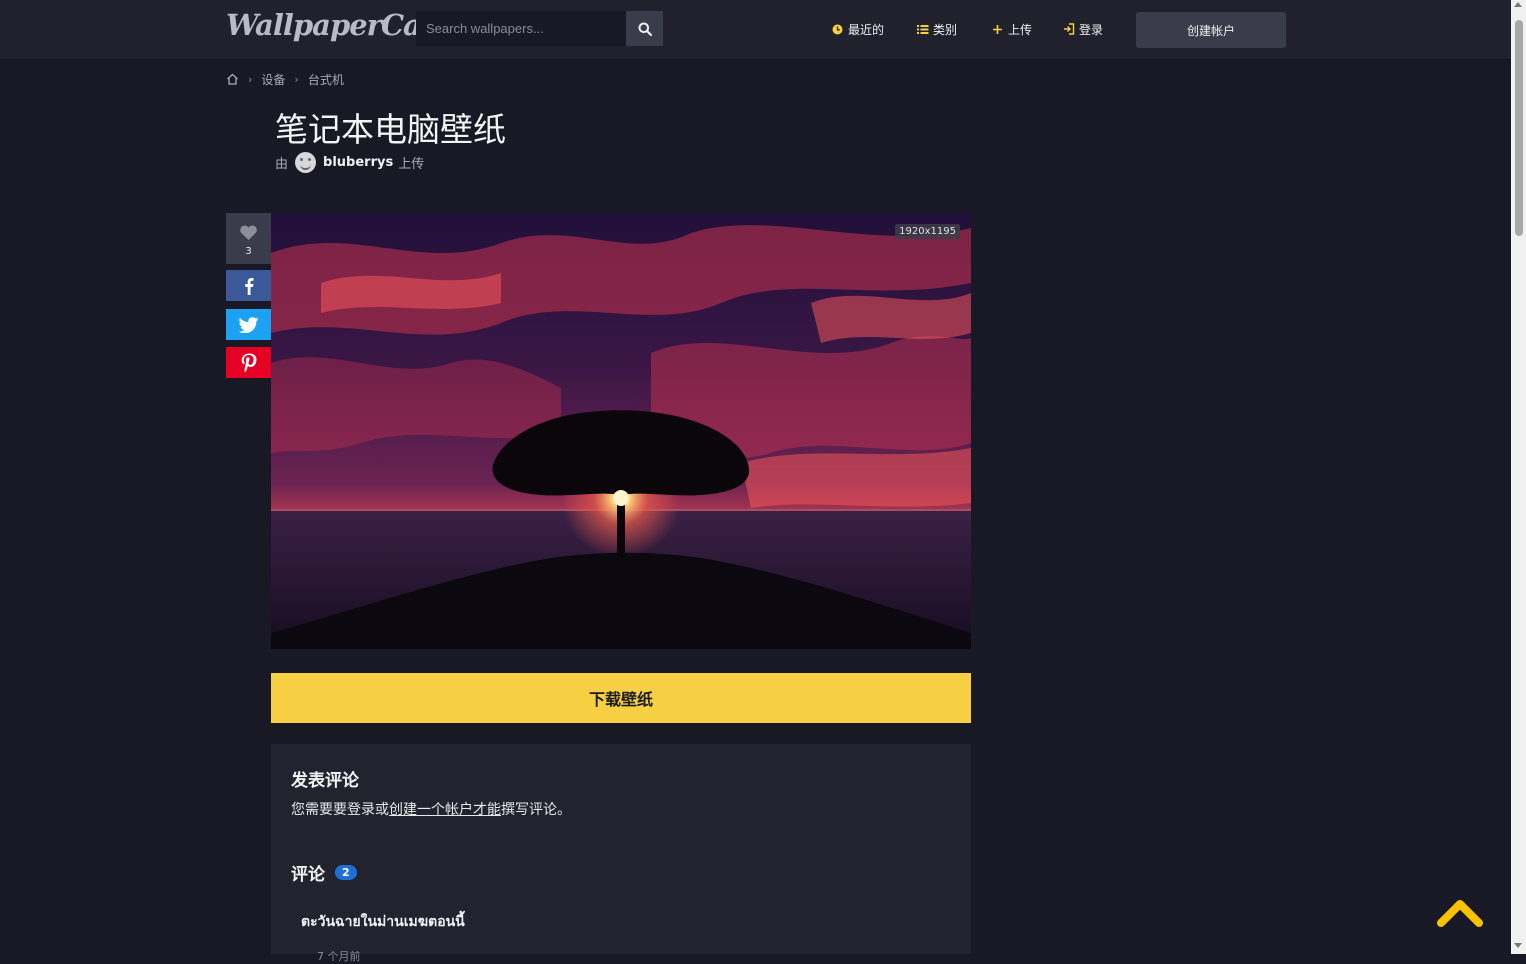 Image resolution: width=1526 pixels, height=964 pixels. I want to click on scroll-to-top-button, so click(1460, 913).